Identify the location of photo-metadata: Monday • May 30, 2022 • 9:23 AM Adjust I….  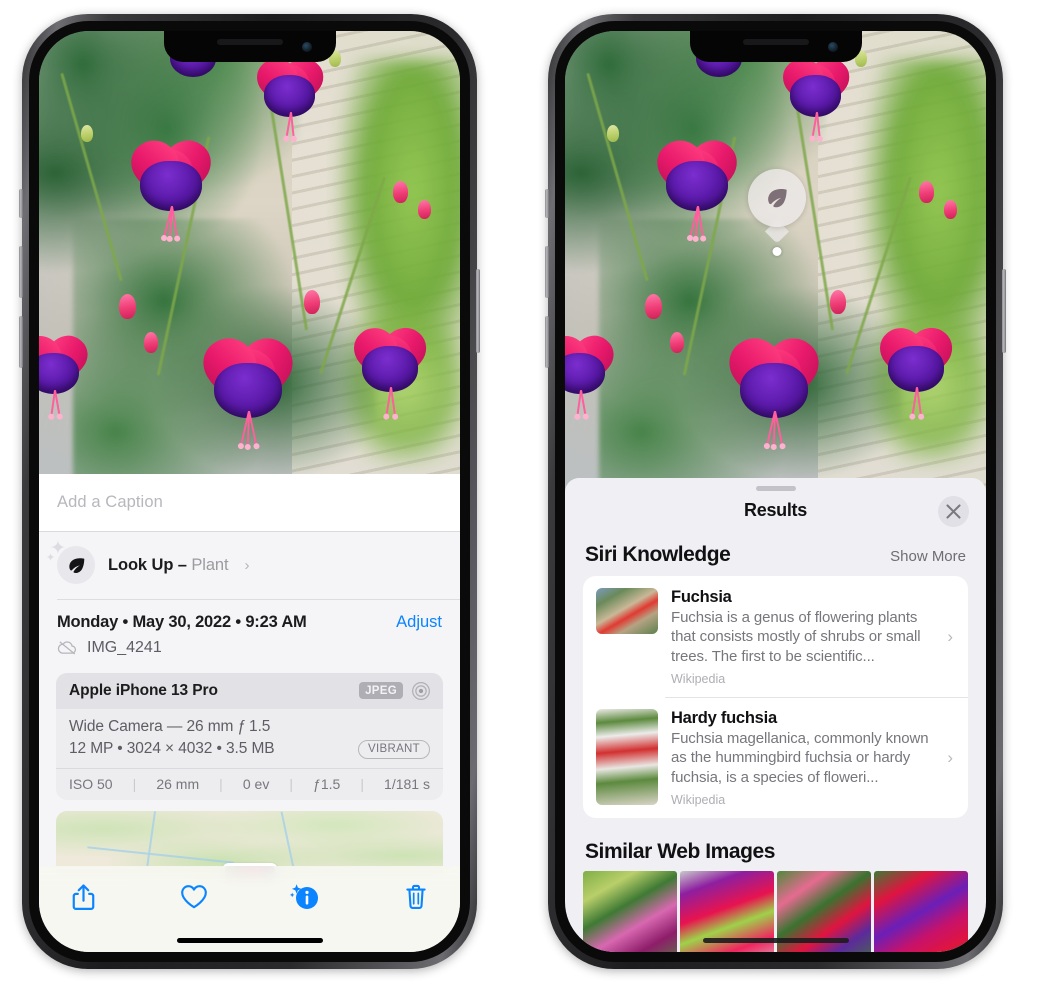
(249, 633).